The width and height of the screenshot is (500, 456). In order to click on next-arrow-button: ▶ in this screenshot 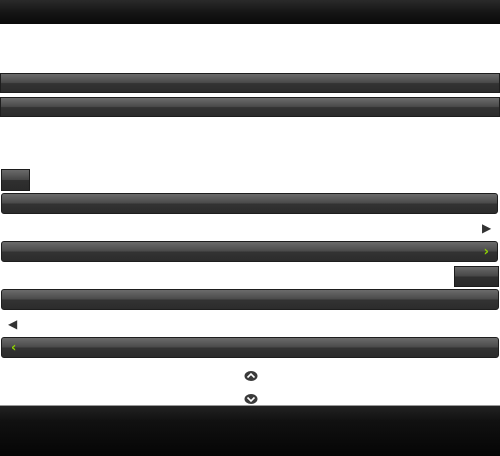, I will do `click(488, 228)`.